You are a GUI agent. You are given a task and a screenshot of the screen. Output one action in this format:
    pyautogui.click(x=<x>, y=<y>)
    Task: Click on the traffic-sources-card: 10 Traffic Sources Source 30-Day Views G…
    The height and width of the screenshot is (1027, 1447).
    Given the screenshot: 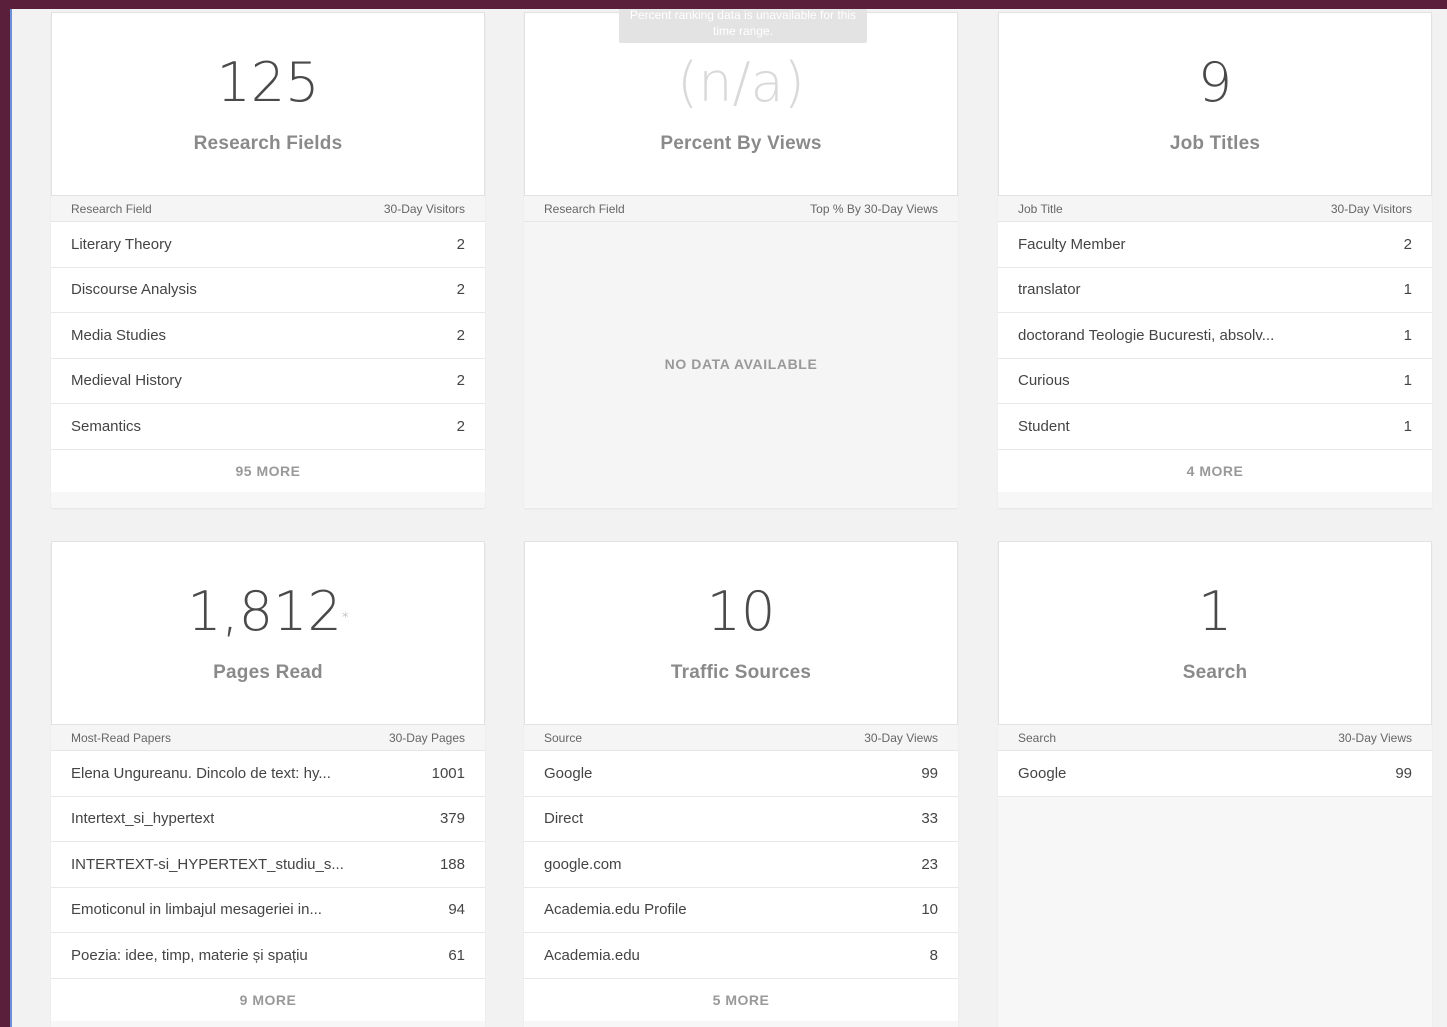 What is the action you would take?
    pyautogui.click(x=741, y=784)
    